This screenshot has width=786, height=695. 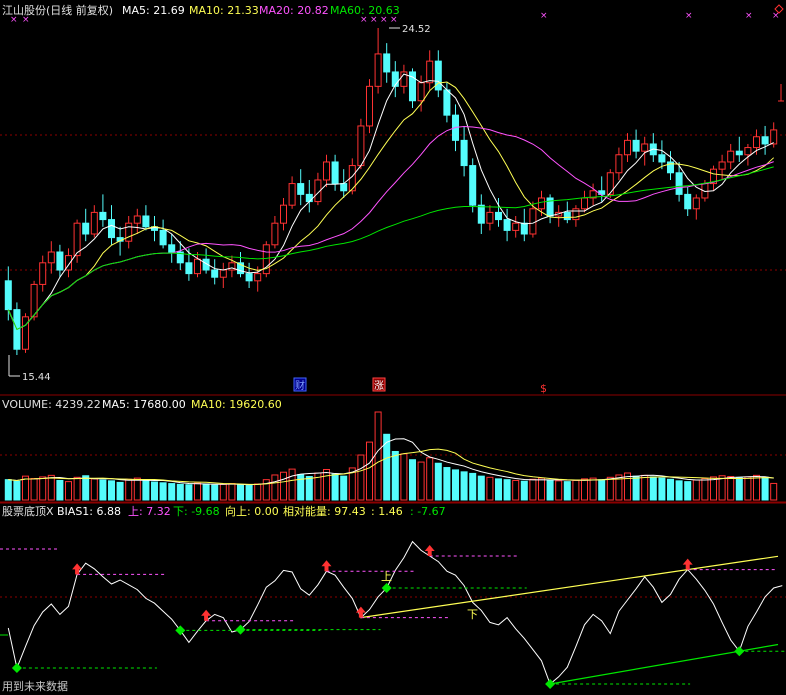 What do you see at coordinates (28, 511) in the screenshot?
I see `indicator-header-title: 股票底顶X` at bounding box center [28, 511].